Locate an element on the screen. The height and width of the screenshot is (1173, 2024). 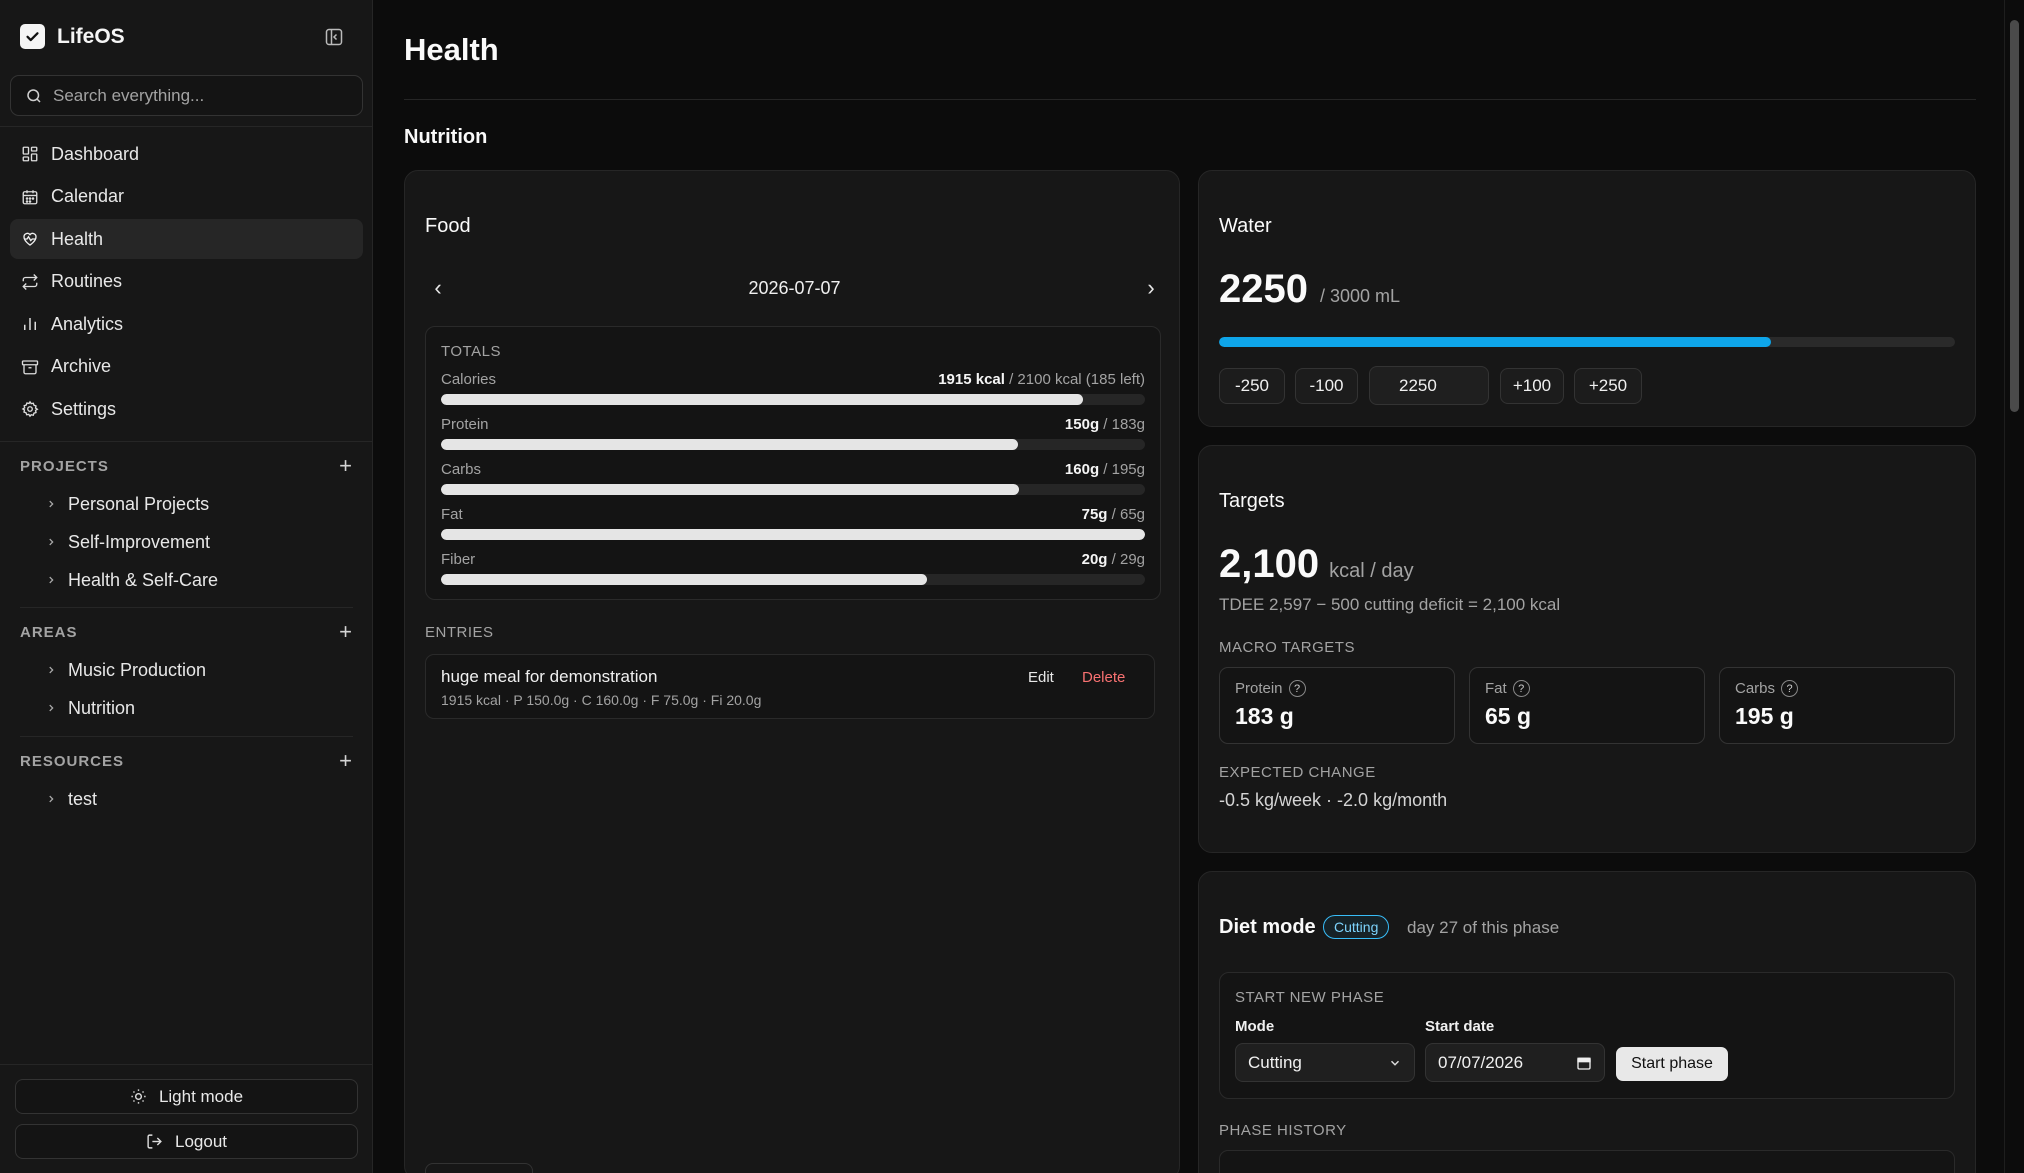
nav-item-analytics: Analytics is located at coordinates (186, 324).